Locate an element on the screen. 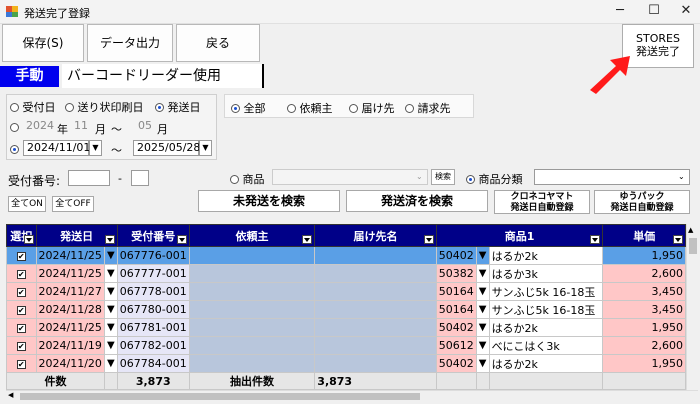 The height and width of the screenshot is (404, 700). receipt-no-cell: 067776-001 is located at coordinates (153, 255).